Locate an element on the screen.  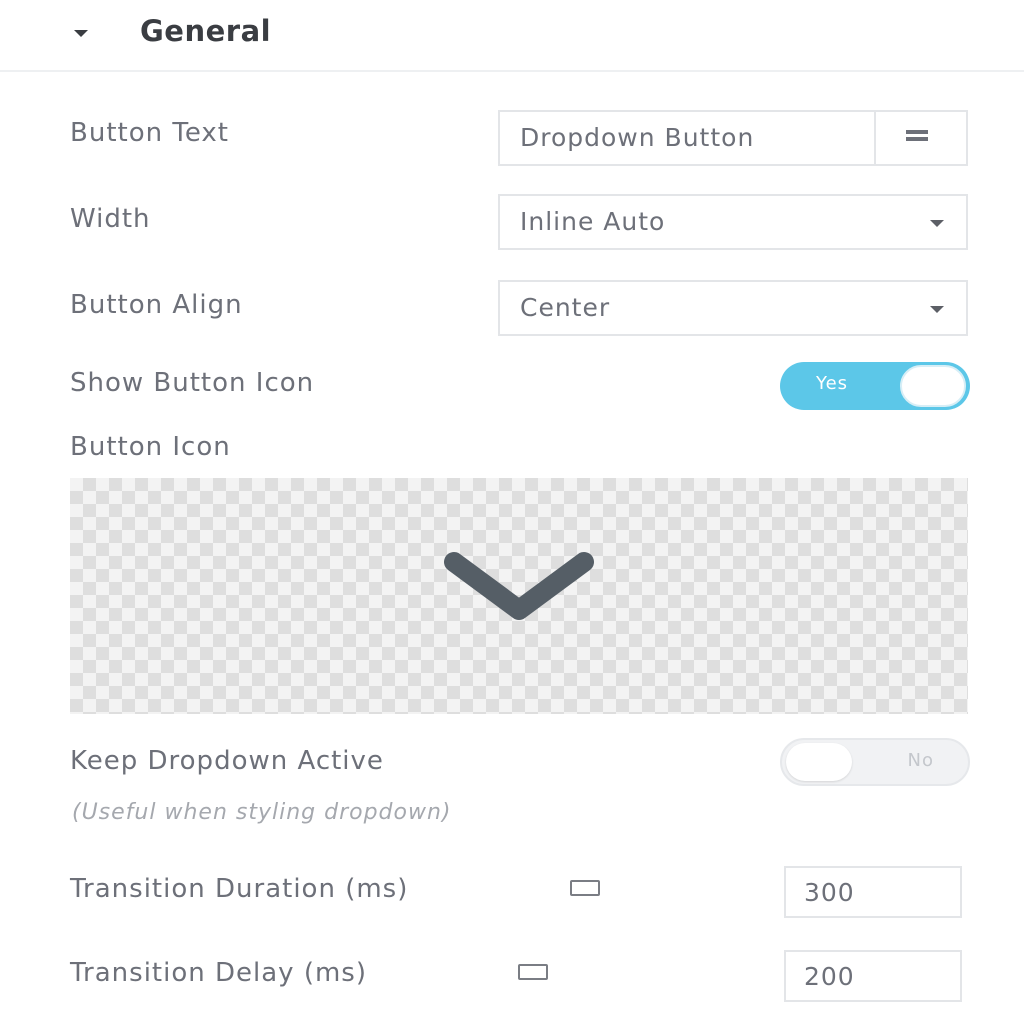
width-select-value: Inline Auto is located at coordinates (593, 221).